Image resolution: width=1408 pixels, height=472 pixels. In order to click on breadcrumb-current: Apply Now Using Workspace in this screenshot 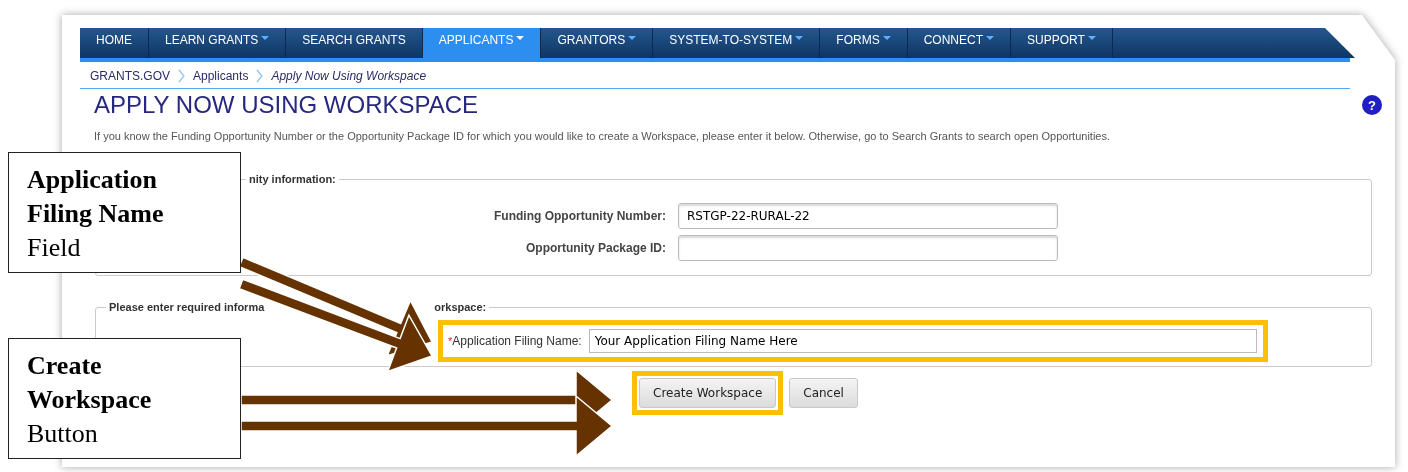, I will do `click(349, 76)`.